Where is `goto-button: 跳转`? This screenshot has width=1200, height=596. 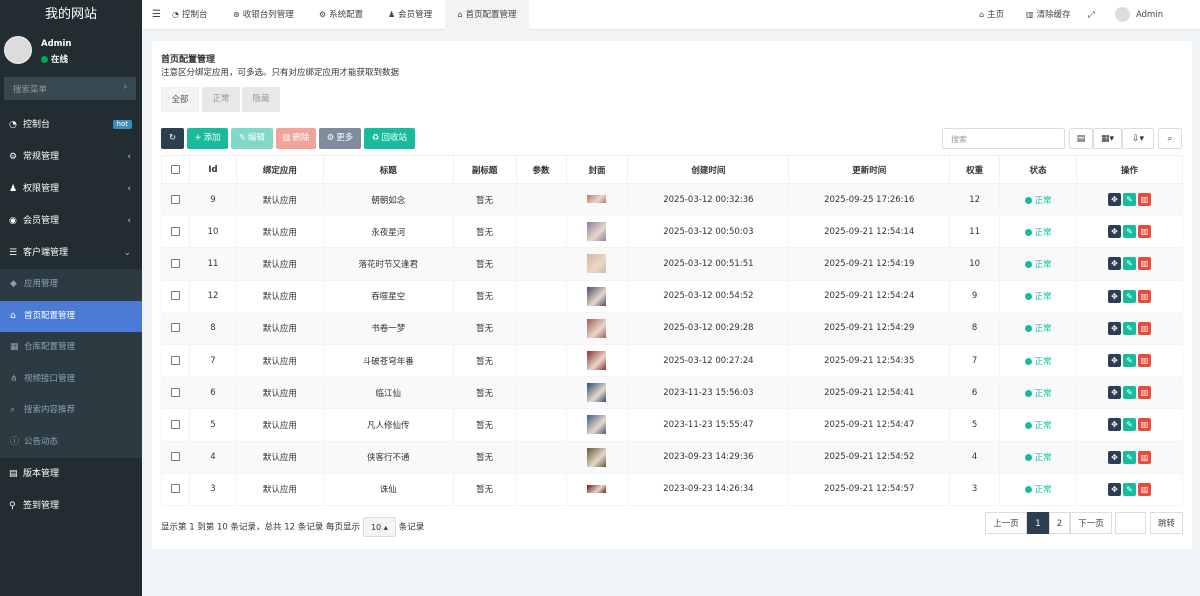 goto-button: 跳转 is located at coordinates (1166, 523).